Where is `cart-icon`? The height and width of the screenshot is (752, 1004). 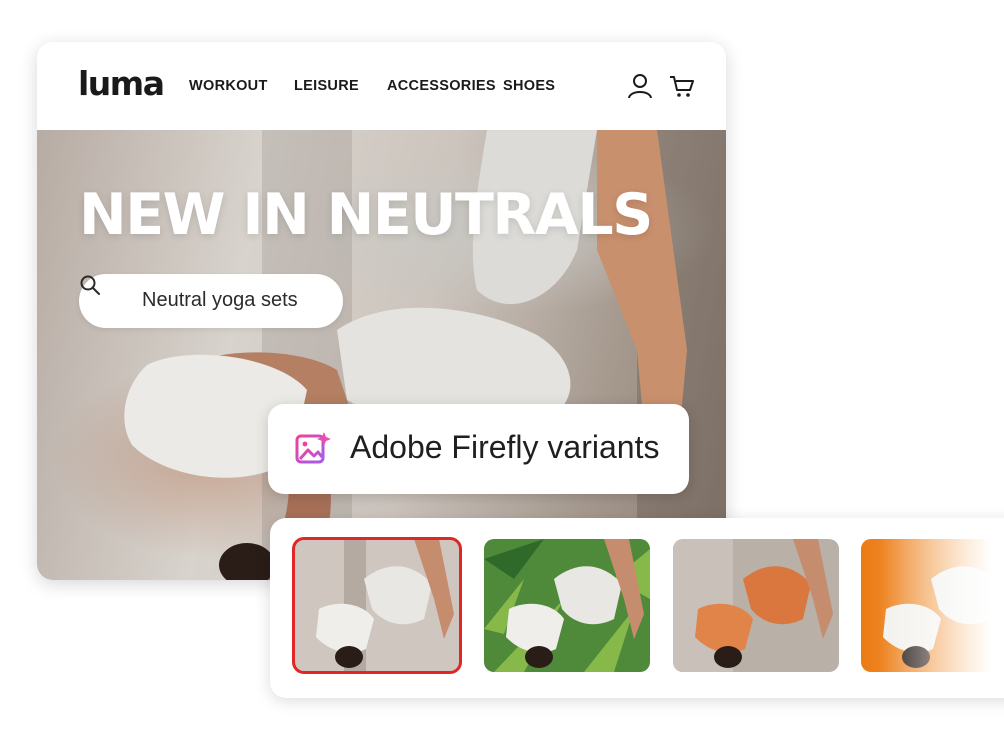
cart-icon is located at coordinates (682, 86).